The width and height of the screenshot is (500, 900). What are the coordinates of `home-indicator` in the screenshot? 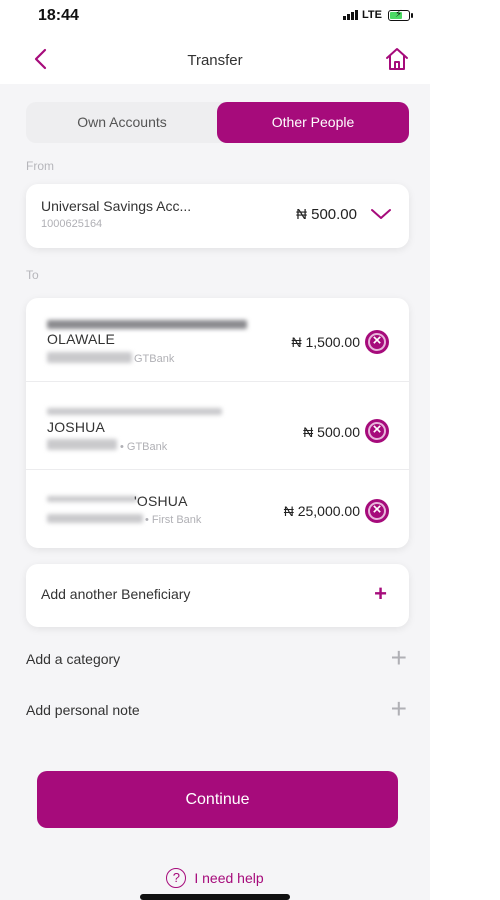 It's located at (215, 897).